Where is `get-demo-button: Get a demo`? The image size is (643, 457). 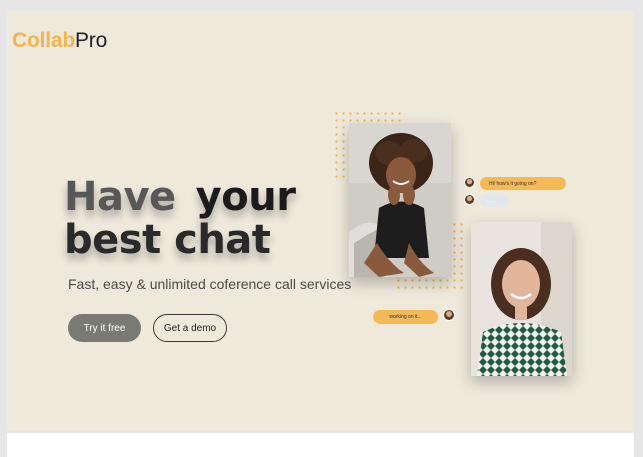 get-demo-button: Get a demo is located at coordinates (190, 328).